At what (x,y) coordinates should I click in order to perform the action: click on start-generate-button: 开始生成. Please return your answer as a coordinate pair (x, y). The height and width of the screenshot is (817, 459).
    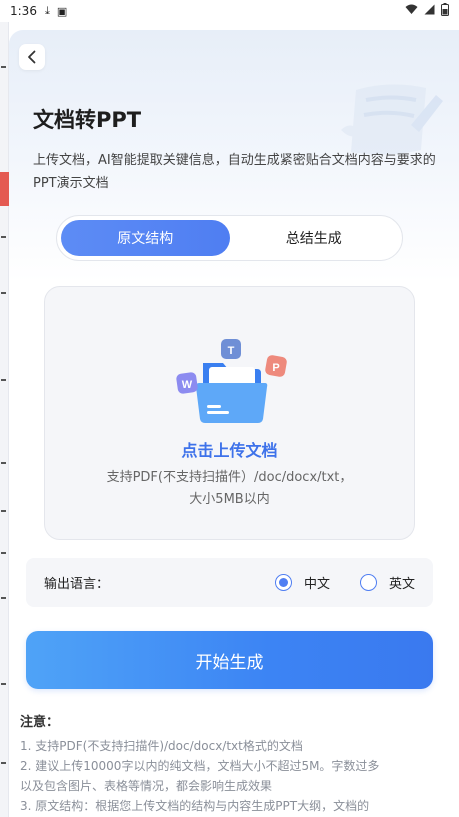
    Looking at the image, I should click on (229, 660).